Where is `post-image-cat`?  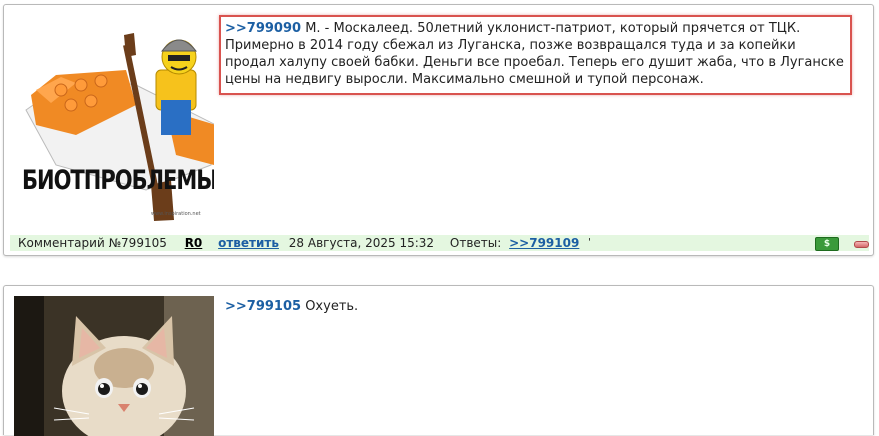
post-image-cat is located at coordinates (114, 366).